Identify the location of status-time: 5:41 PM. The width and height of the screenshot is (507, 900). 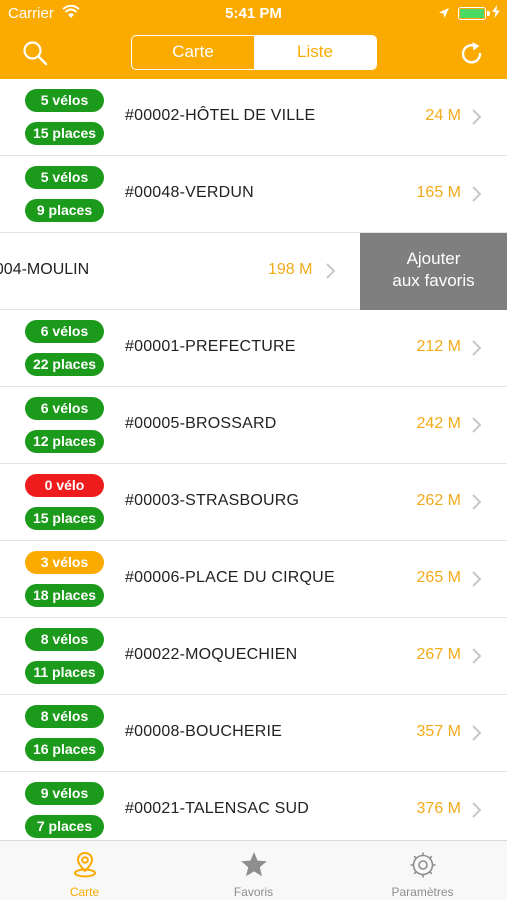
(253, 13).